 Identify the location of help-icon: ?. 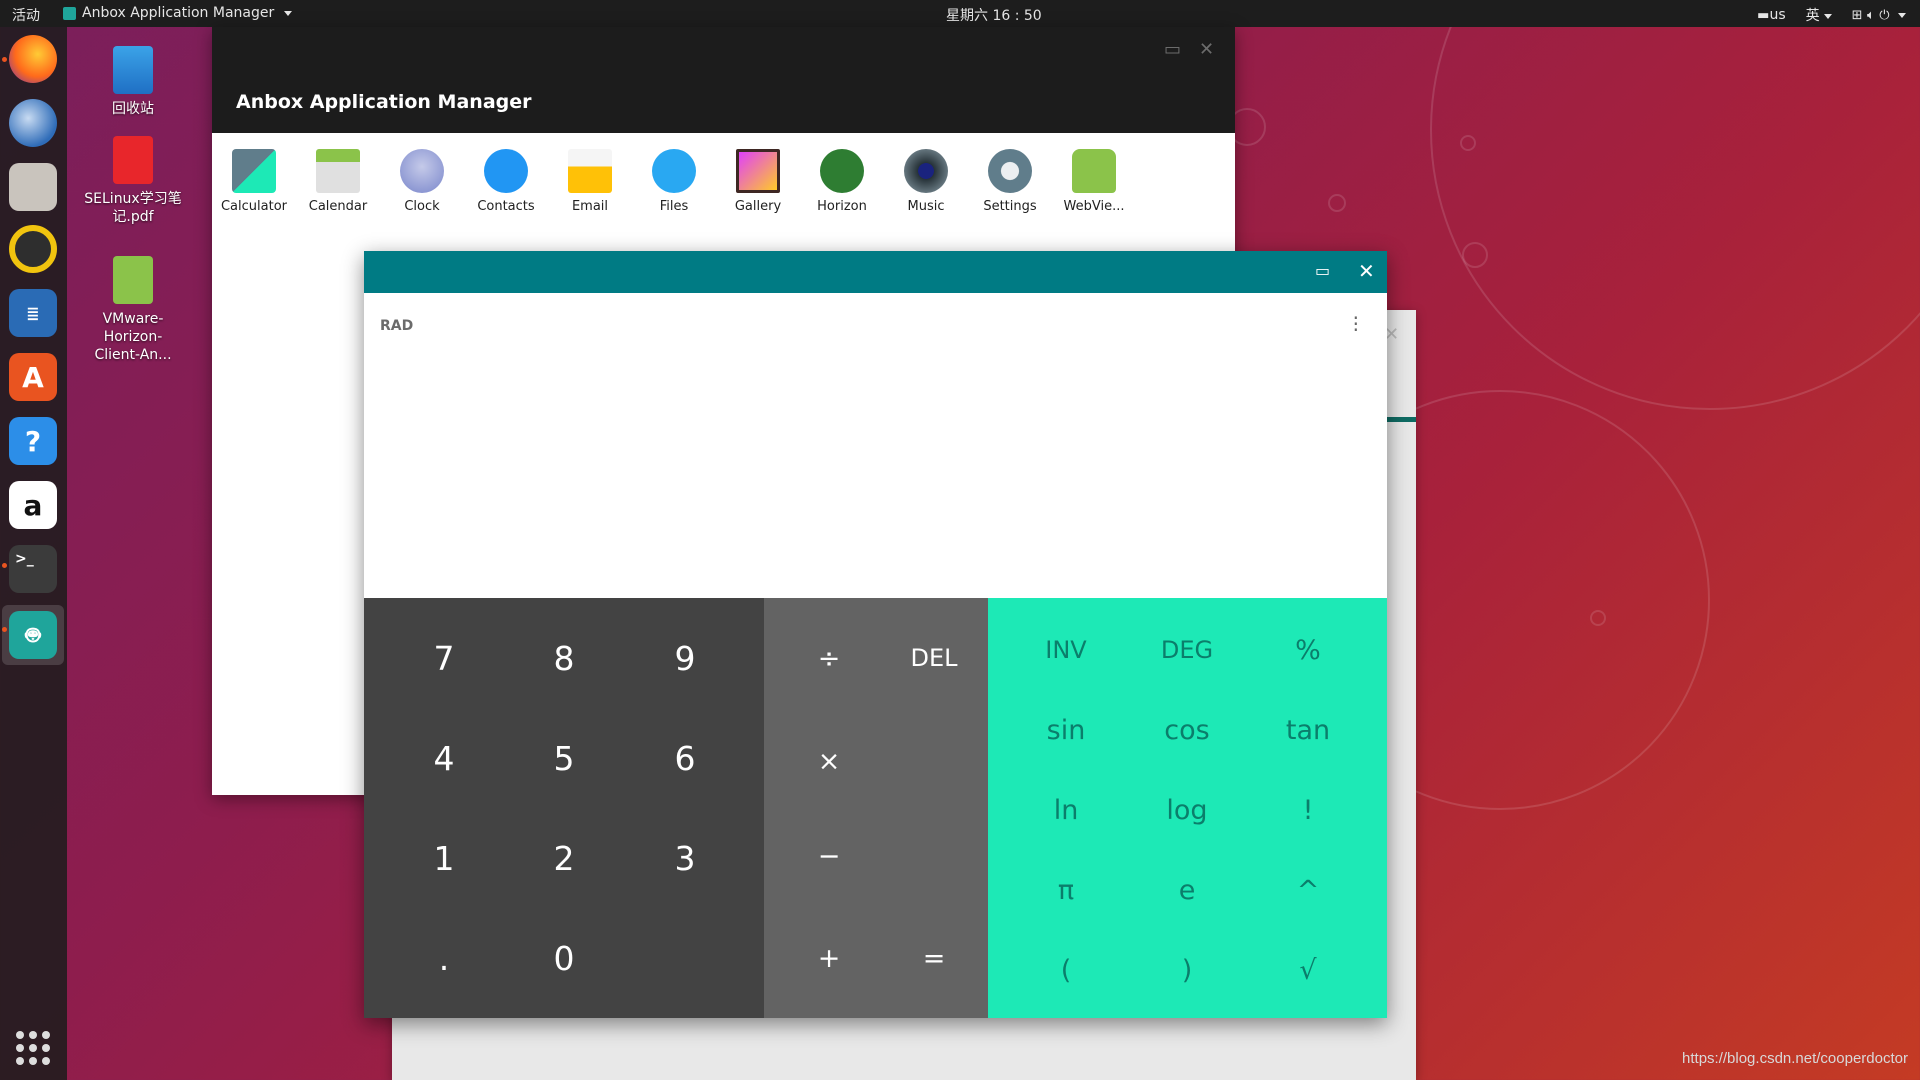
(33, 441).